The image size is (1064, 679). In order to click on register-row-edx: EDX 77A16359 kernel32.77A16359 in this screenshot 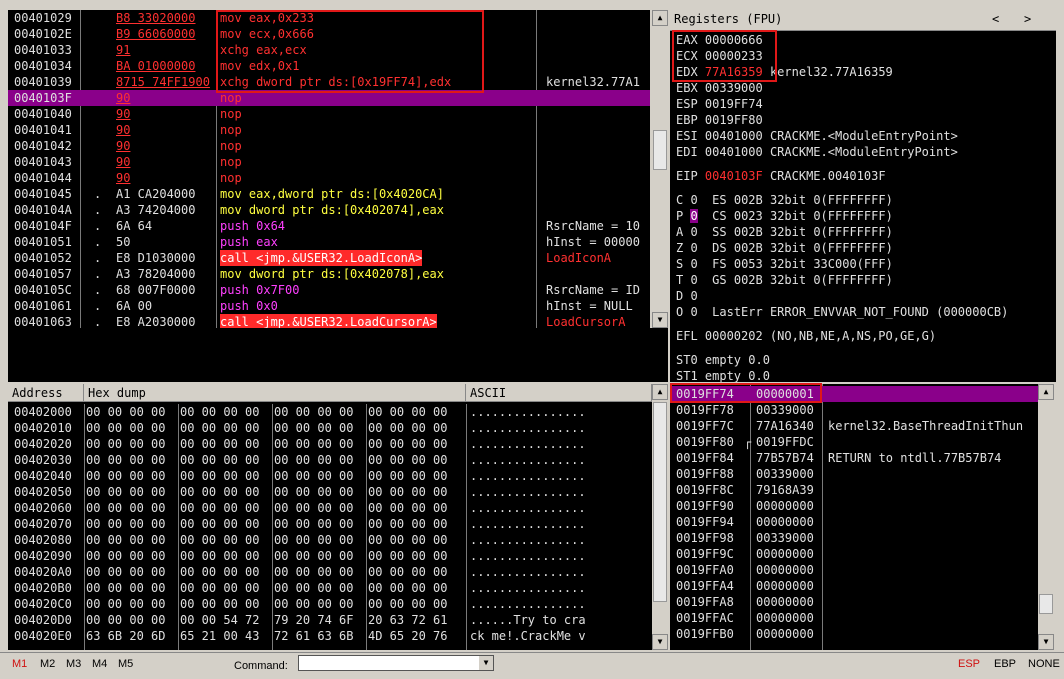, I will do `click(784, 72)`.